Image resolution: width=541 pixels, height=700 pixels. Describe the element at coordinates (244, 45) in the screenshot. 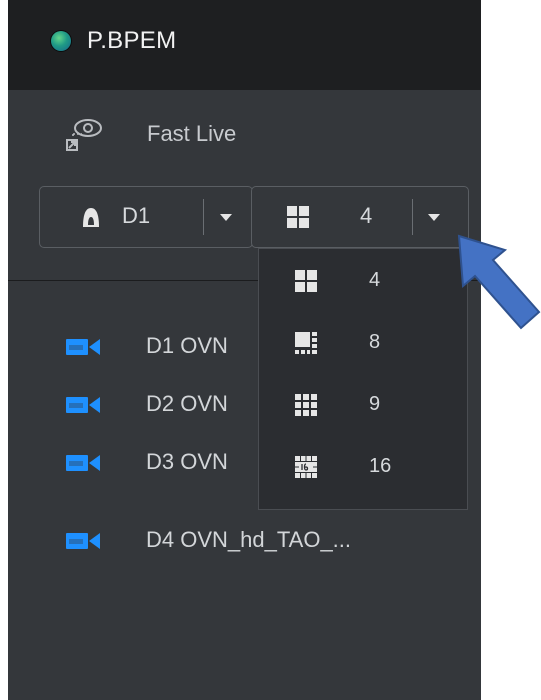

I see `device-header: P.BPEM` at that location.